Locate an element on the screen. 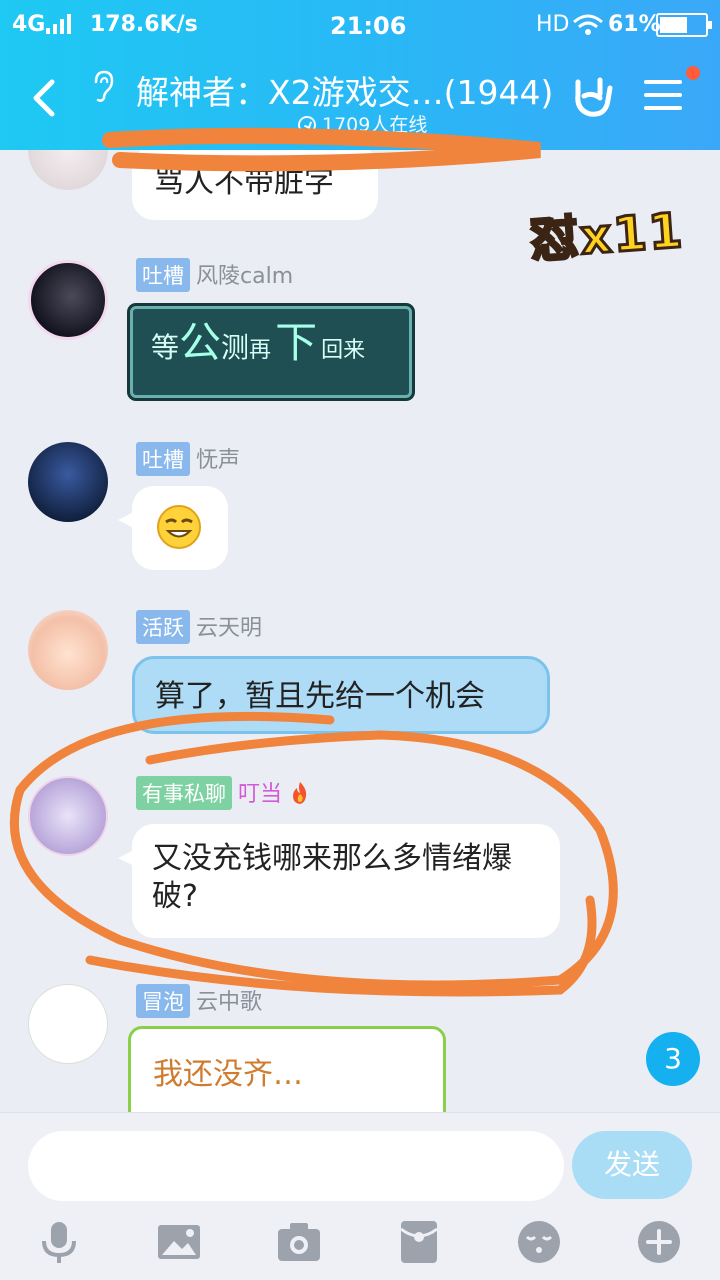  network-speed: 178.6K/s is located at coordinates (144, 24).